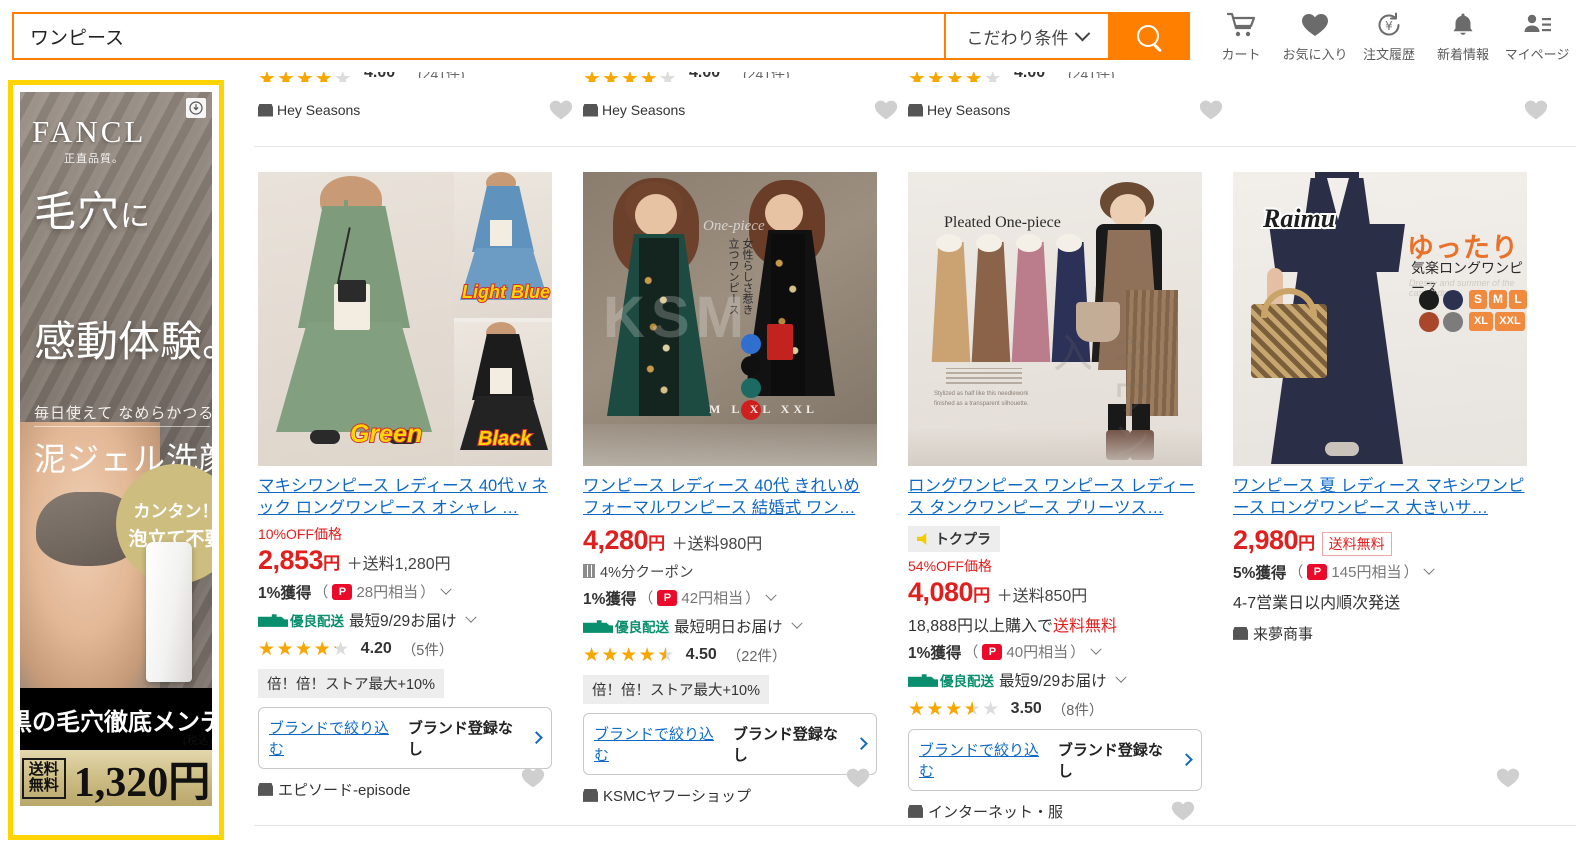  What do you see at coordinates (1317, 603) in the screenshot?
I see `delivery-text-4: 4-7営業日以内順次発送` at bounding box center [1317, 603].